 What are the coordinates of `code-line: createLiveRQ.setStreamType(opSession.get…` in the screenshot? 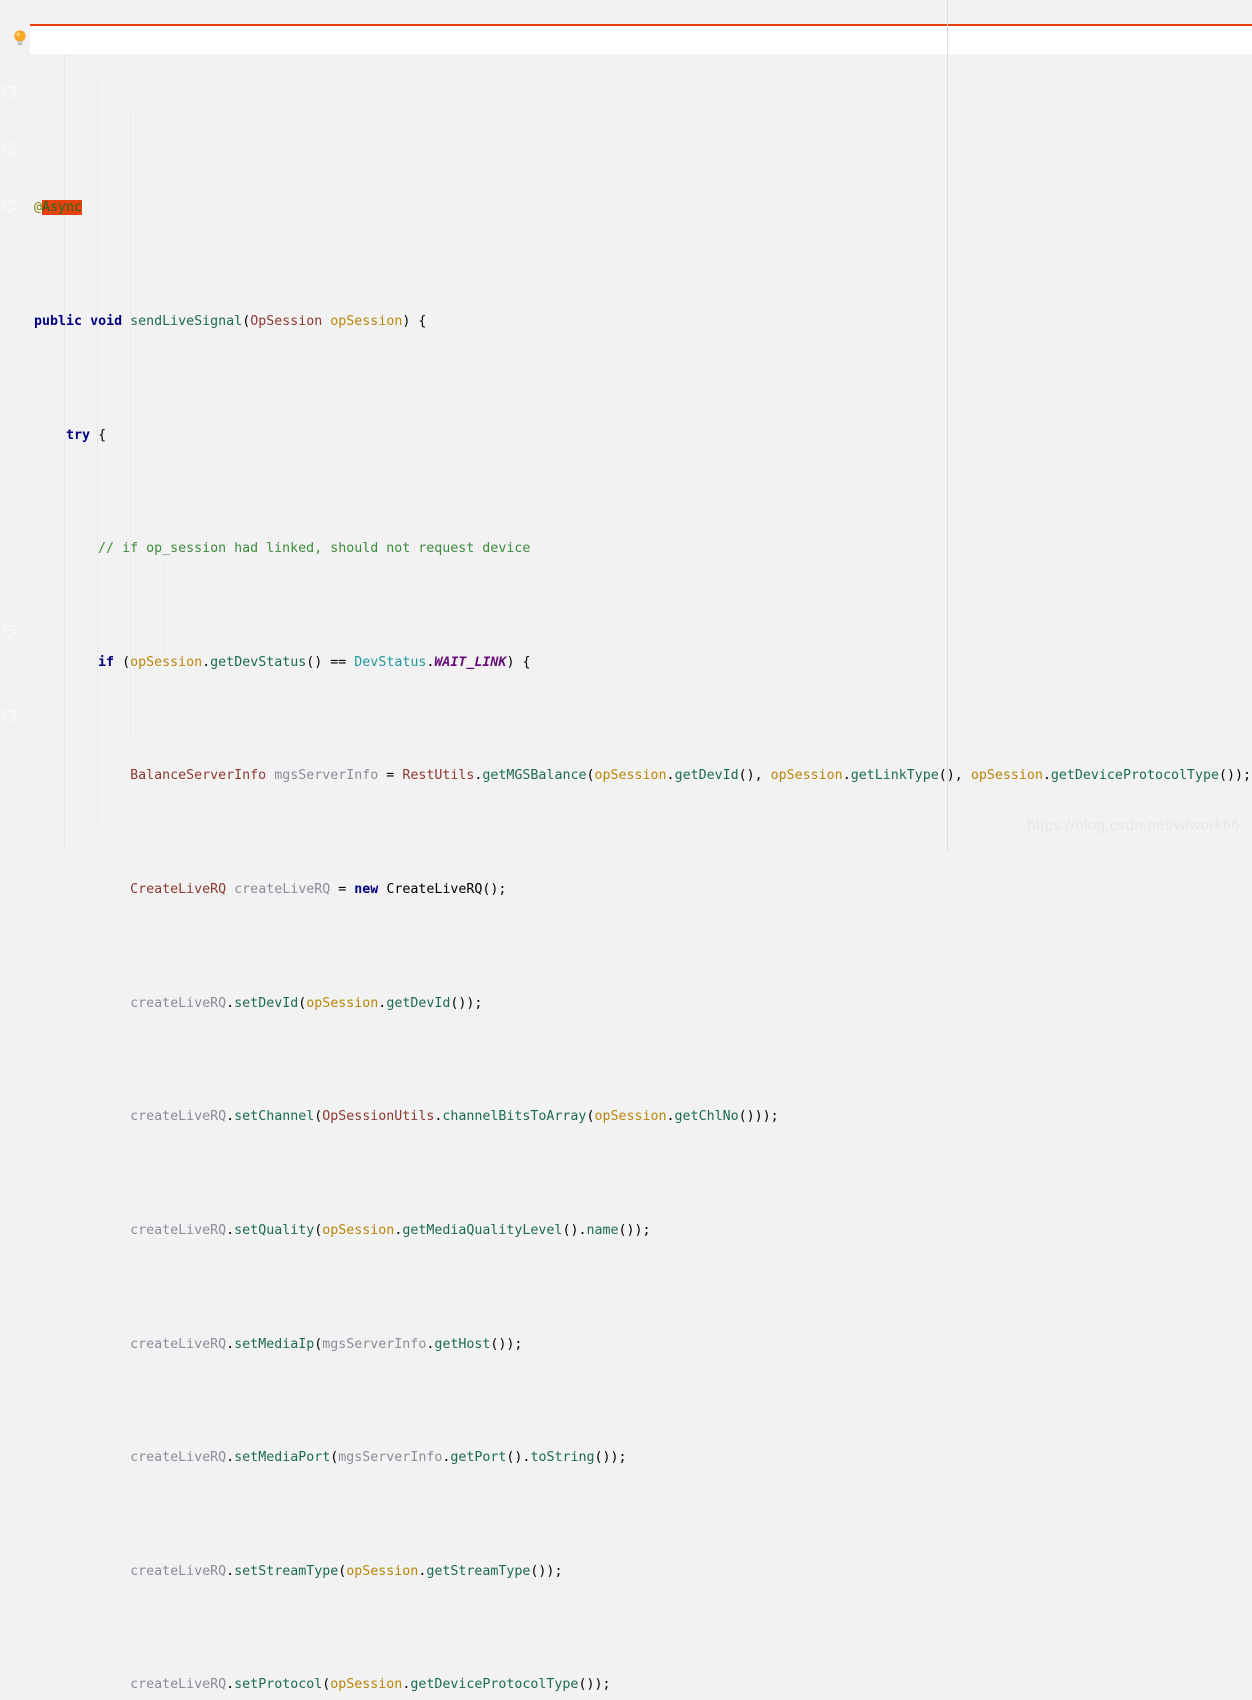 It's located at (626, 1572).